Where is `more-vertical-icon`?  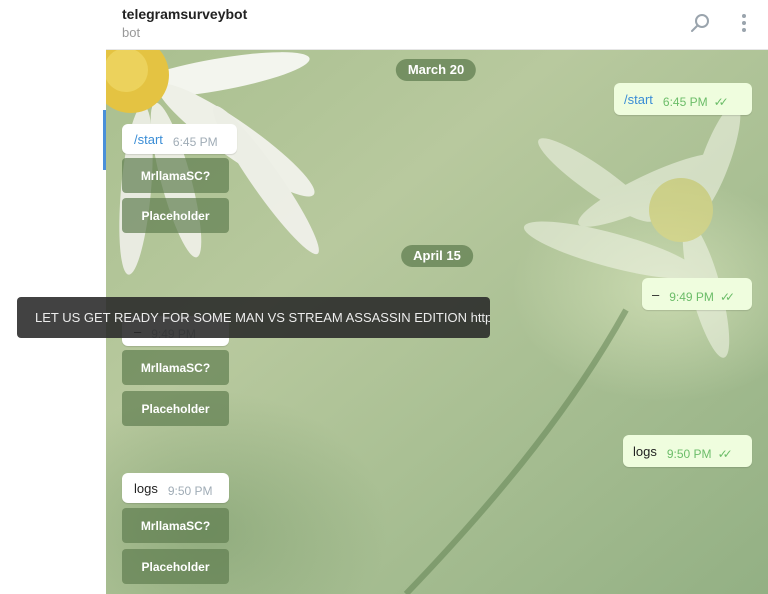
more-vertical-icon is located at coordinates (744, 23).